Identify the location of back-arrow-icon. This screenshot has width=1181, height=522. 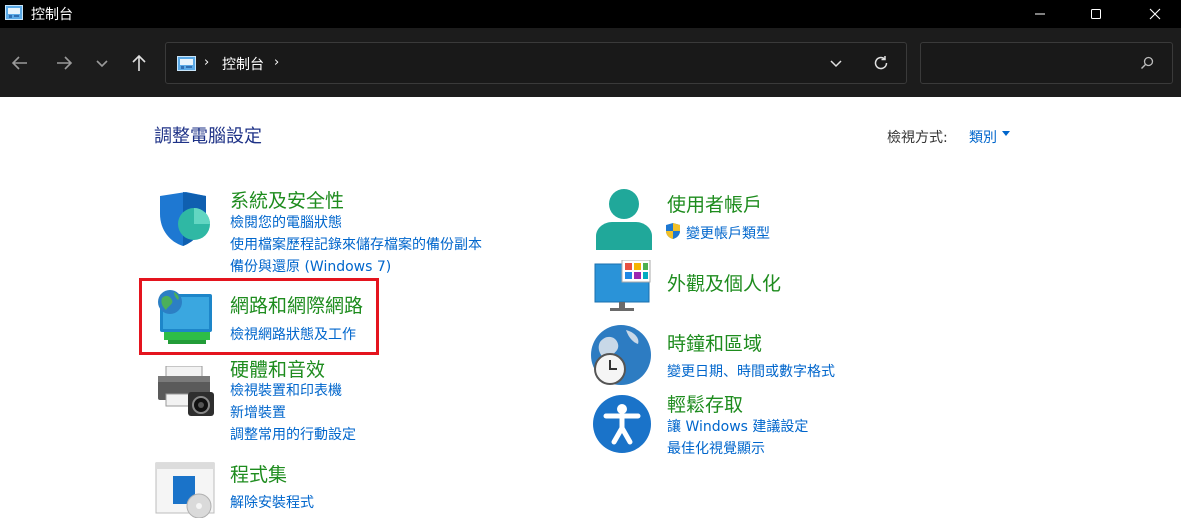
(19, 63).